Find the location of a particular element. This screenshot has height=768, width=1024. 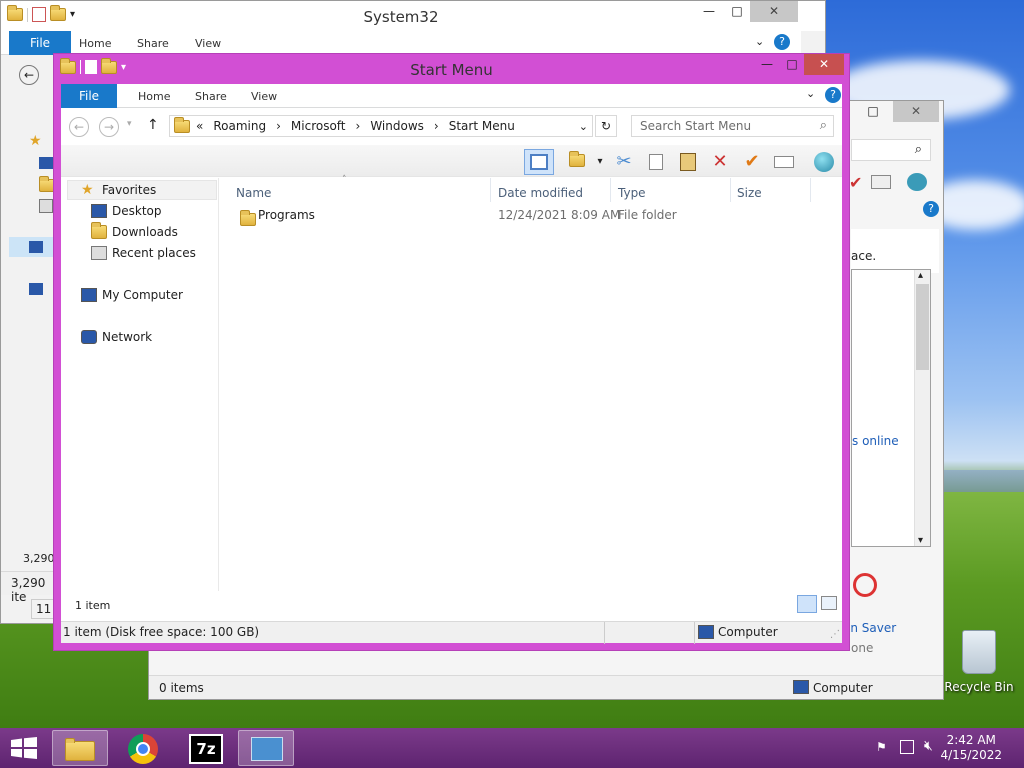

recent-locations-icon: ▾ is located at coordinates (129, 124).